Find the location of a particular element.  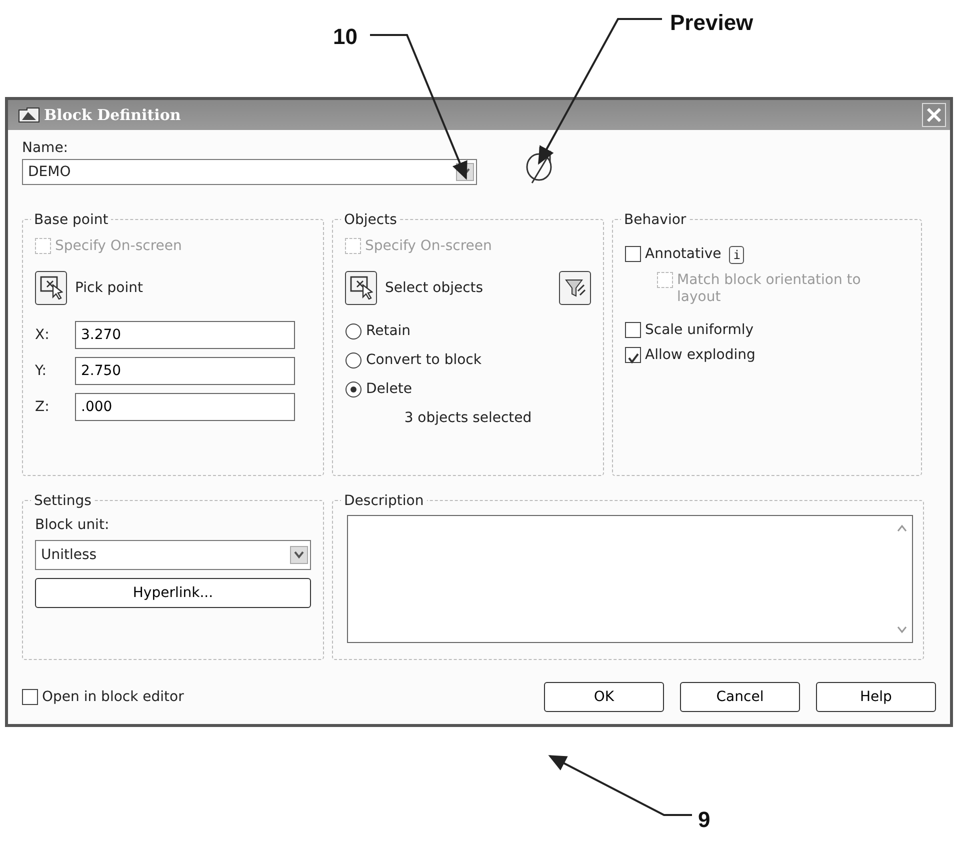

checkbox-label: Open in block editor is located at coordinates (113, 697).